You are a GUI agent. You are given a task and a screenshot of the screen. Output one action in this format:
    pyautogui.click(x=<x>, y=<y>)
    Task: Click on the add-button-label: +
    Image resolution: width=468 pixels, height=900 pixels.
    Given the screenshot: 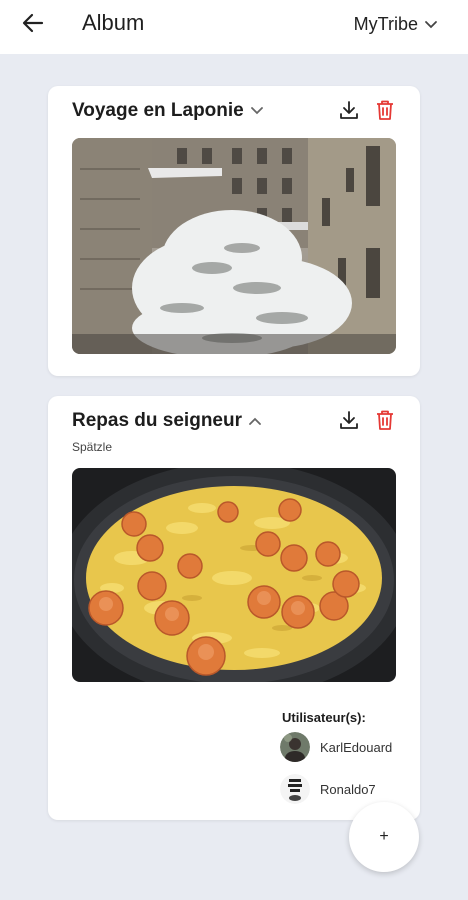 What is the action you would take?
    pyautogui.click(x=384, y=836)
    